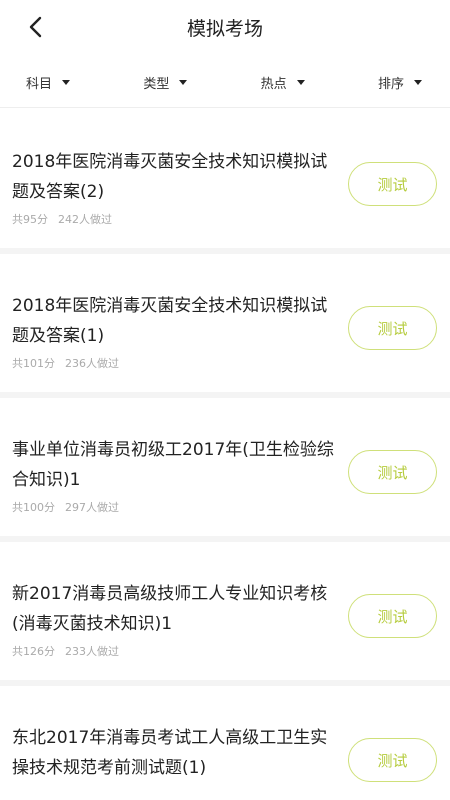 The height and width of the screenshot is (800, 450). What do you see at coordinates (39, 84) in the screenshot?
I see `filter-label: 科目` at bounding box center [39, 84].